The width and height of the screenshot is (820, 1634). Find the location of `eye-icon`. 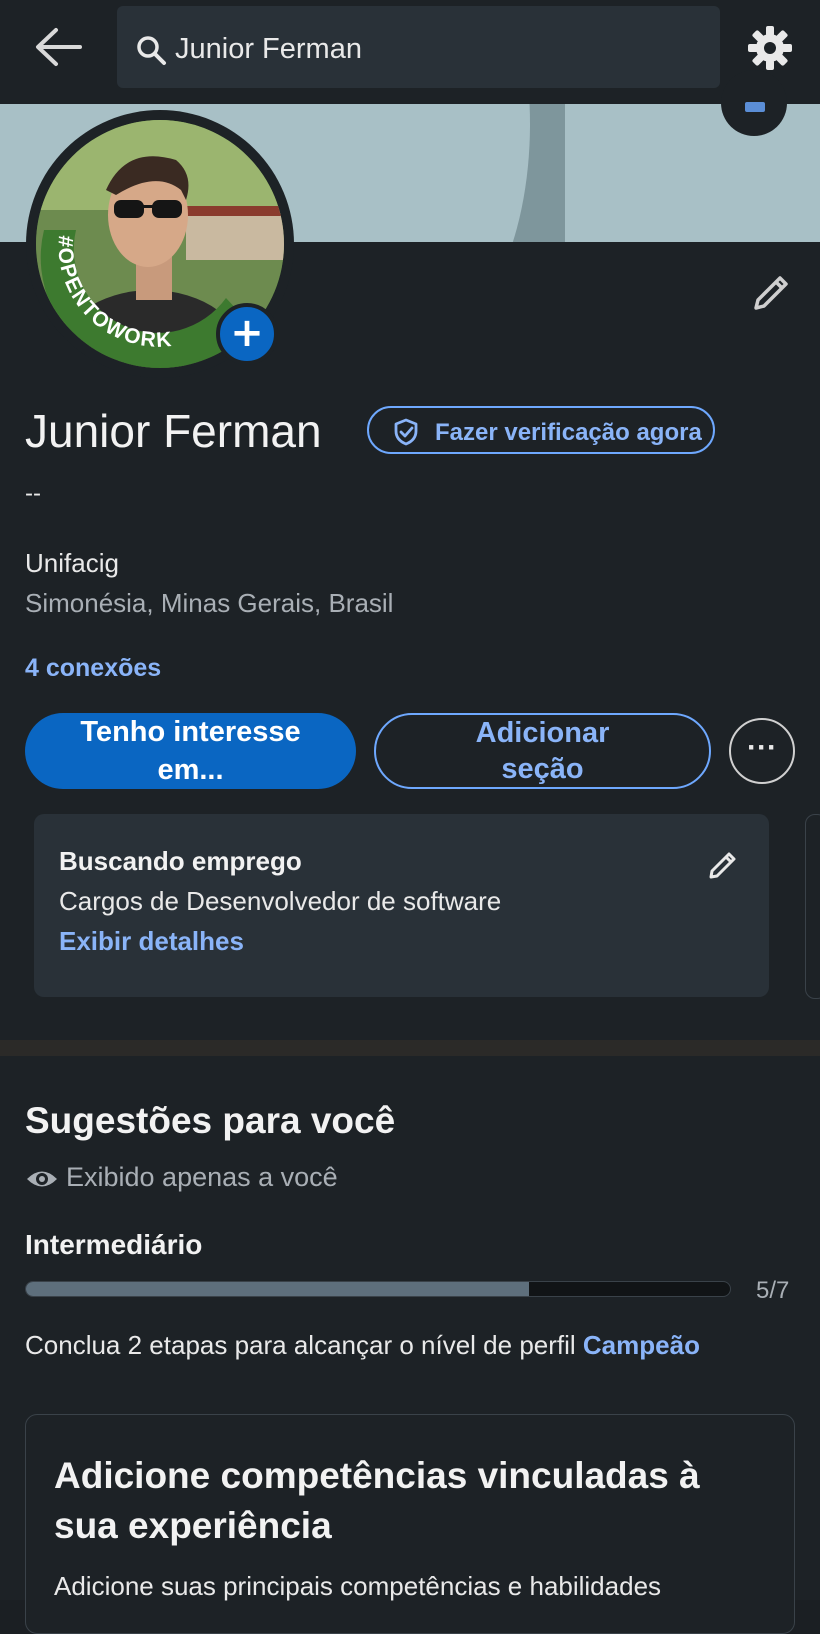

eye-icon is located at coordinates (42, 1179).